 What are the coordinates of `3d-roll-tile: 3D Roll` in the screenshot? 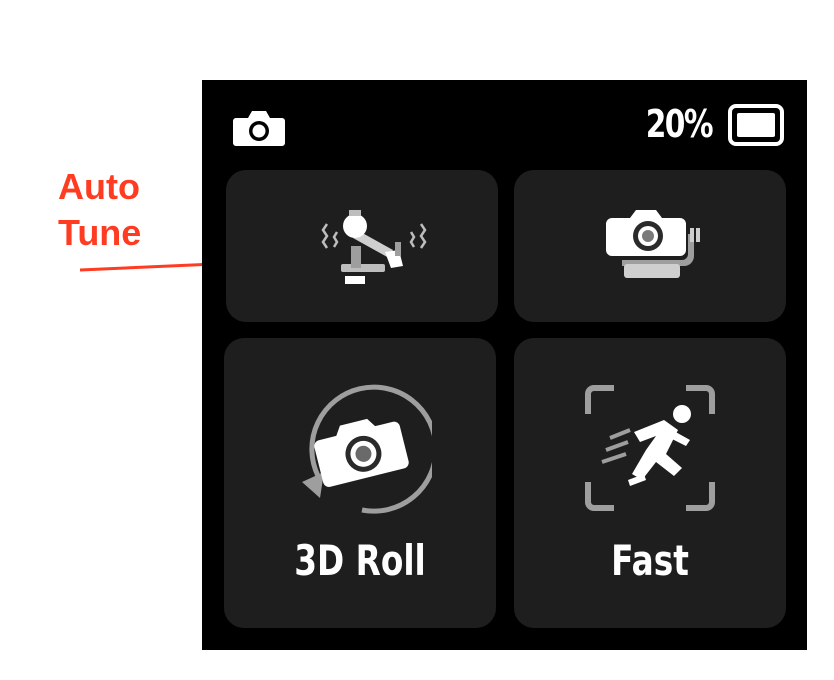 It's located at (360, 483).